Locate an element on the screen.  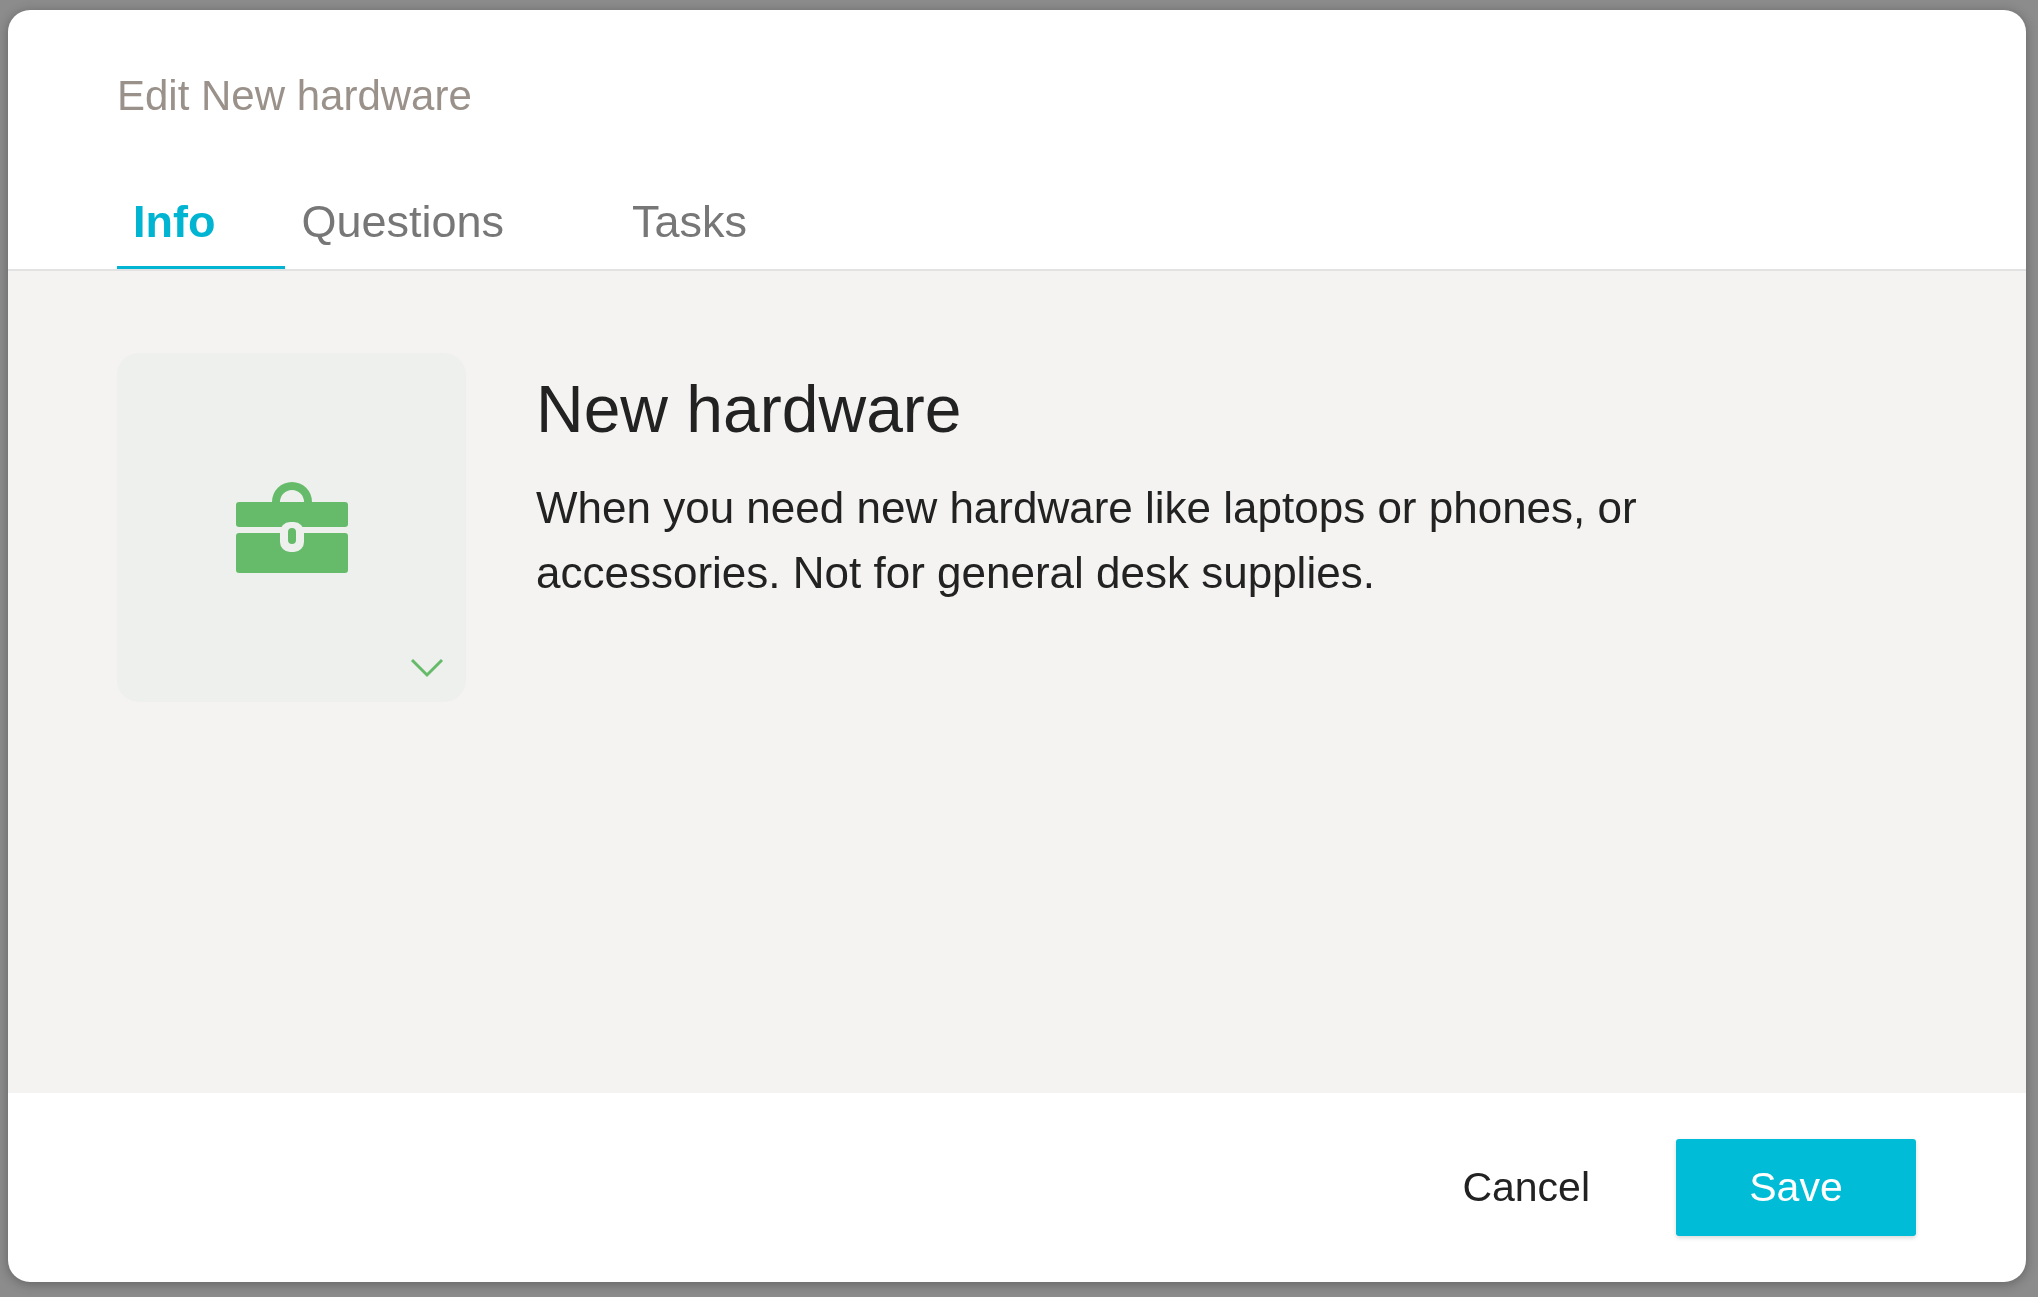
save-button: Save is located at coordinates (1796, 1187).